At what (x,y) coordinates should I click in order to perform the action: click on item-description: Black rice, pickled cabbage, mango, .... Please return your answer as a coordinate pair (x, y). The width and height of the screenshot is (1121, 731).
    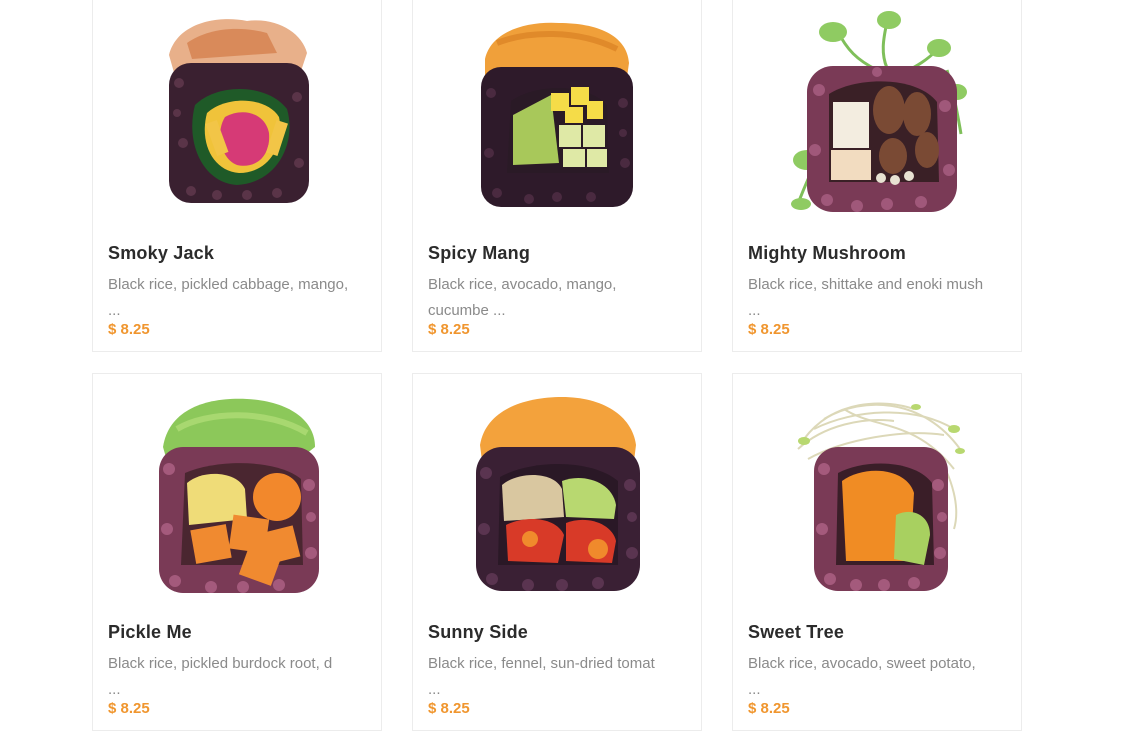
    Looking at the image, I should click on (239, 298).